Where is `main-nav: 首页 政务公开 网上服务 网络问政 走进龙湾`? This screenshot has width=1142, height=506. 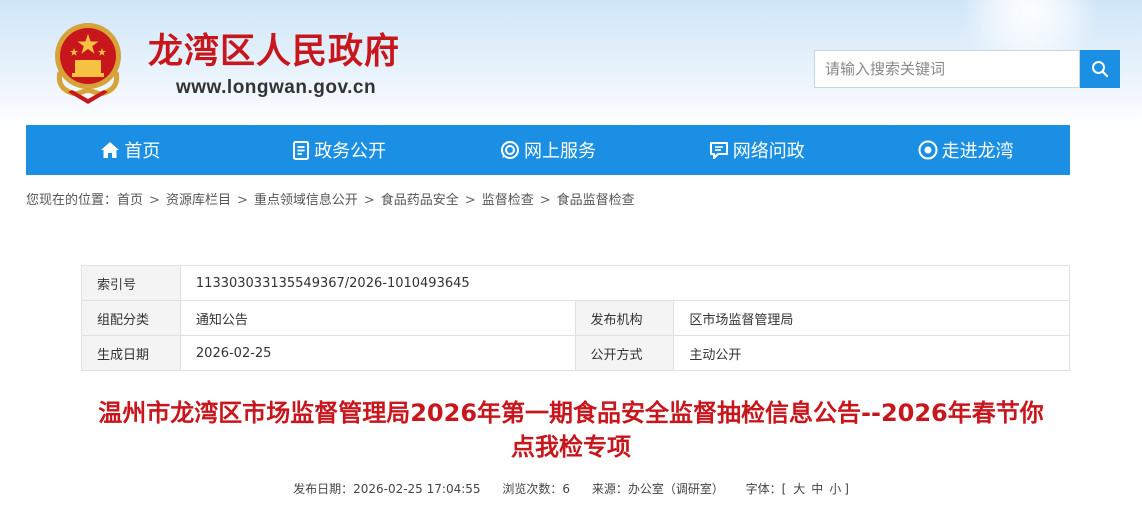
main-nav: 首页 政务公开 网上服务 网络问政 走进龙湾 is located at coordinates (548, 150).